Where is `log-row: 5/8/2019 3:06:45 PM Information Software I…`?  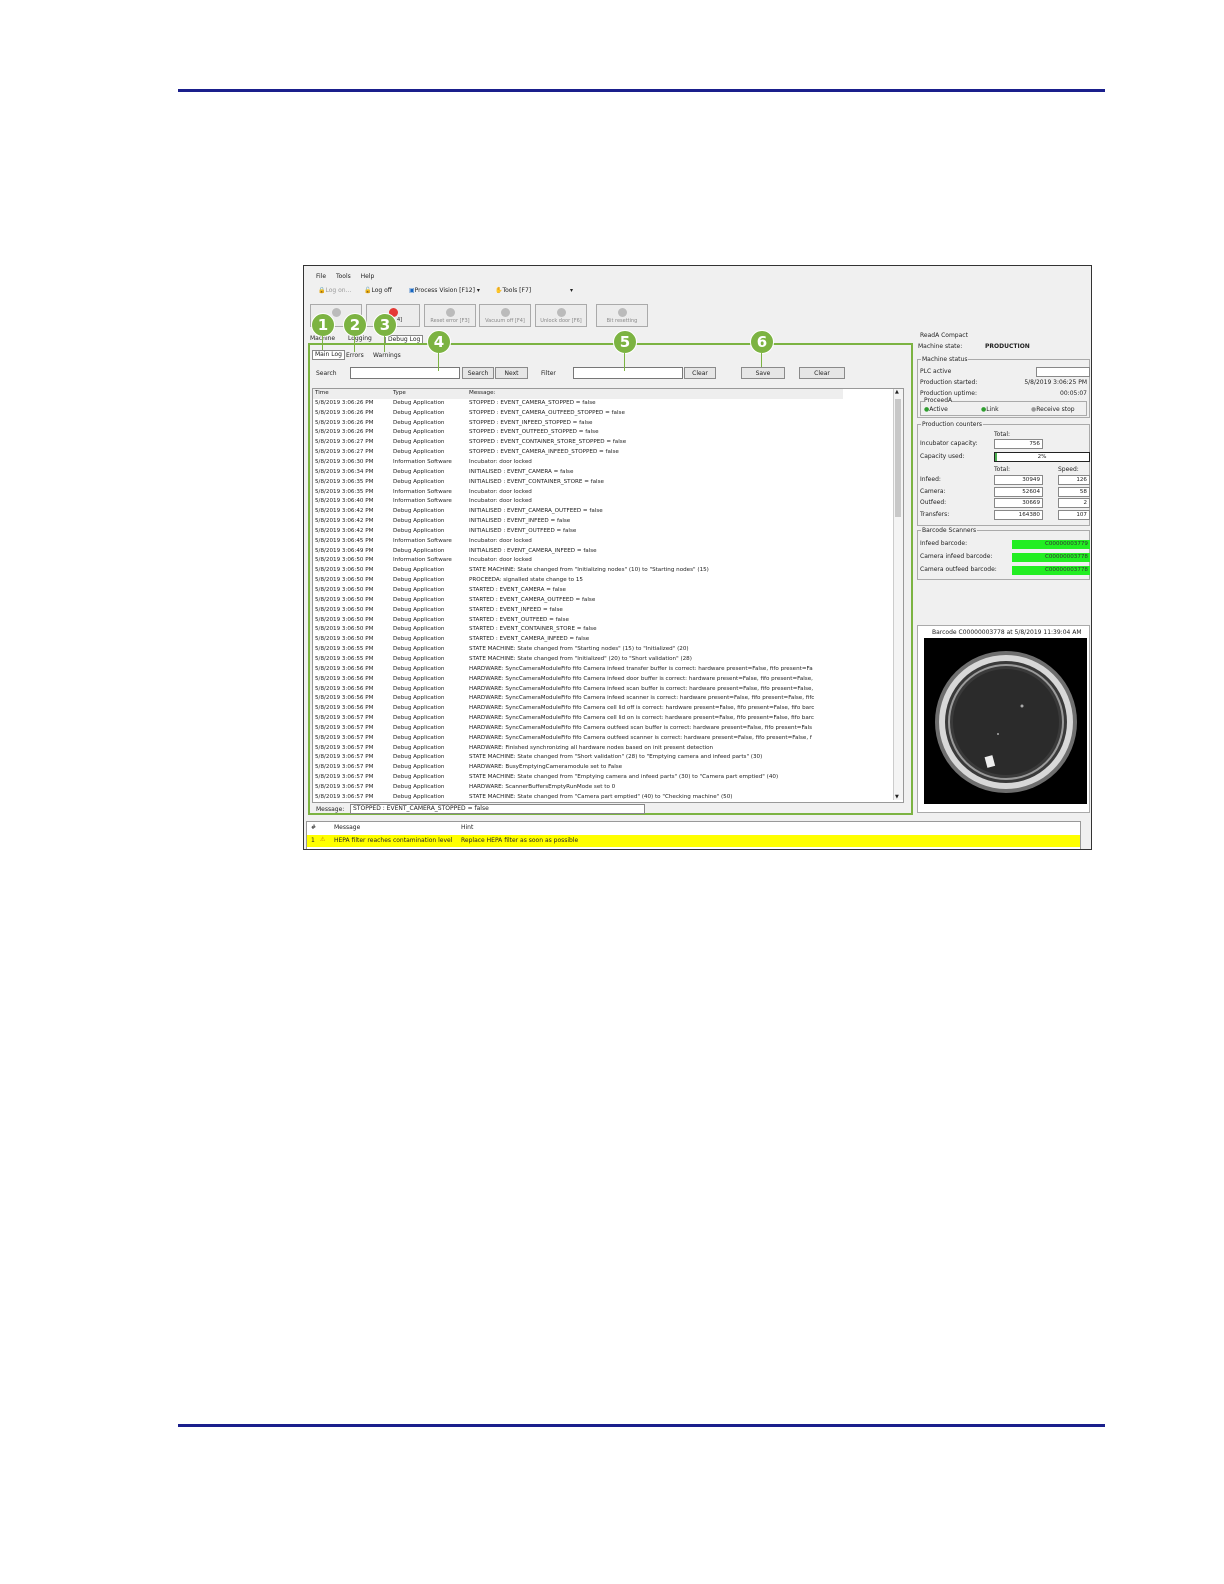
log-row: 5/8/2019 3:06:45 PM Information Software I… is located at coordinates (603, 542).